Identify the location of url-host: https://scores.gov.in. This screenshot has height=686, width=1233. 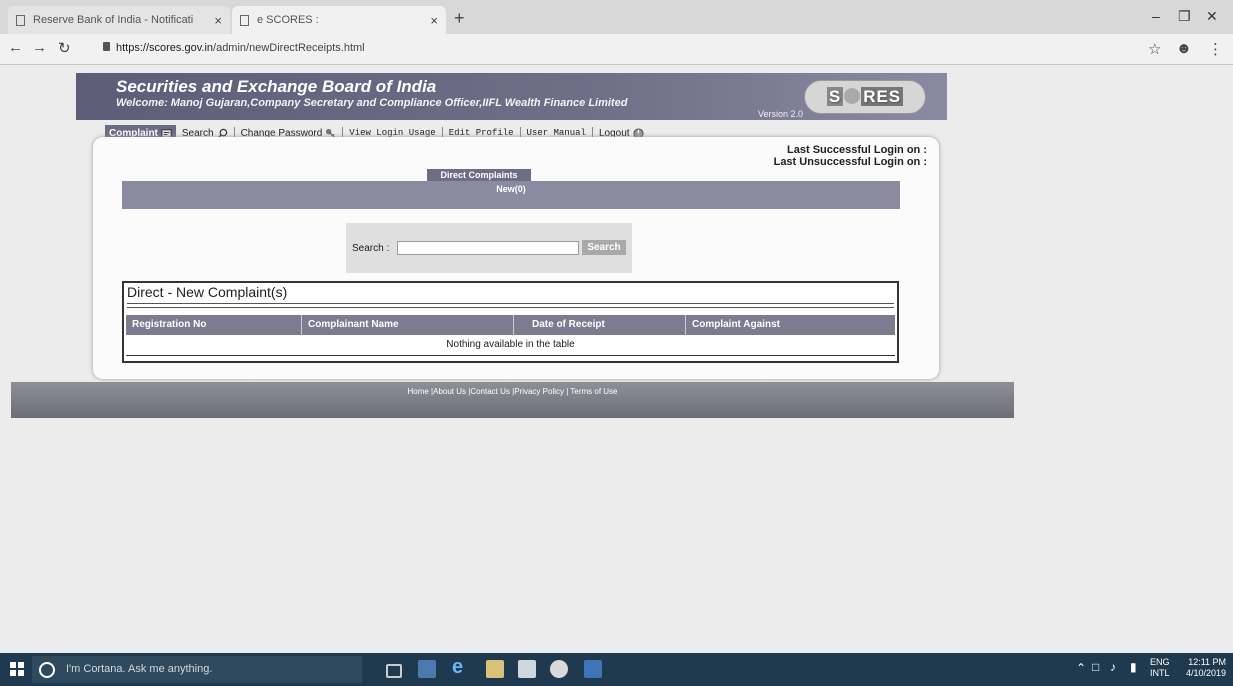
(165, 48).